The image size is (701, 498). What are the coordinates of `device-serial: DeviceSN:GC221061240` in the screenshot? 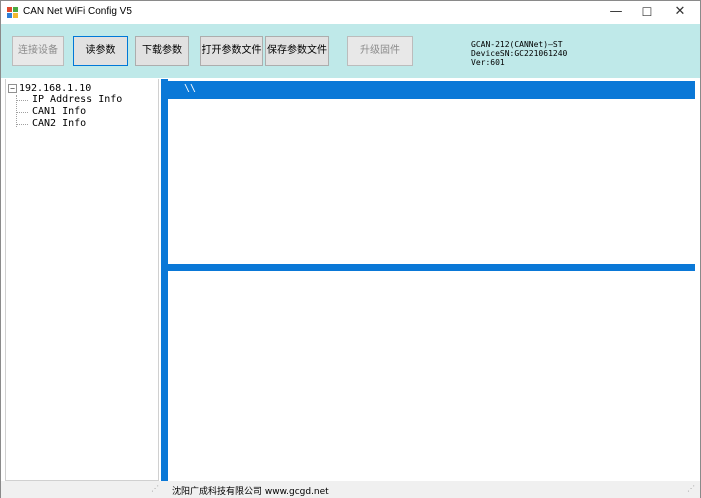 It's located at (519, 53).